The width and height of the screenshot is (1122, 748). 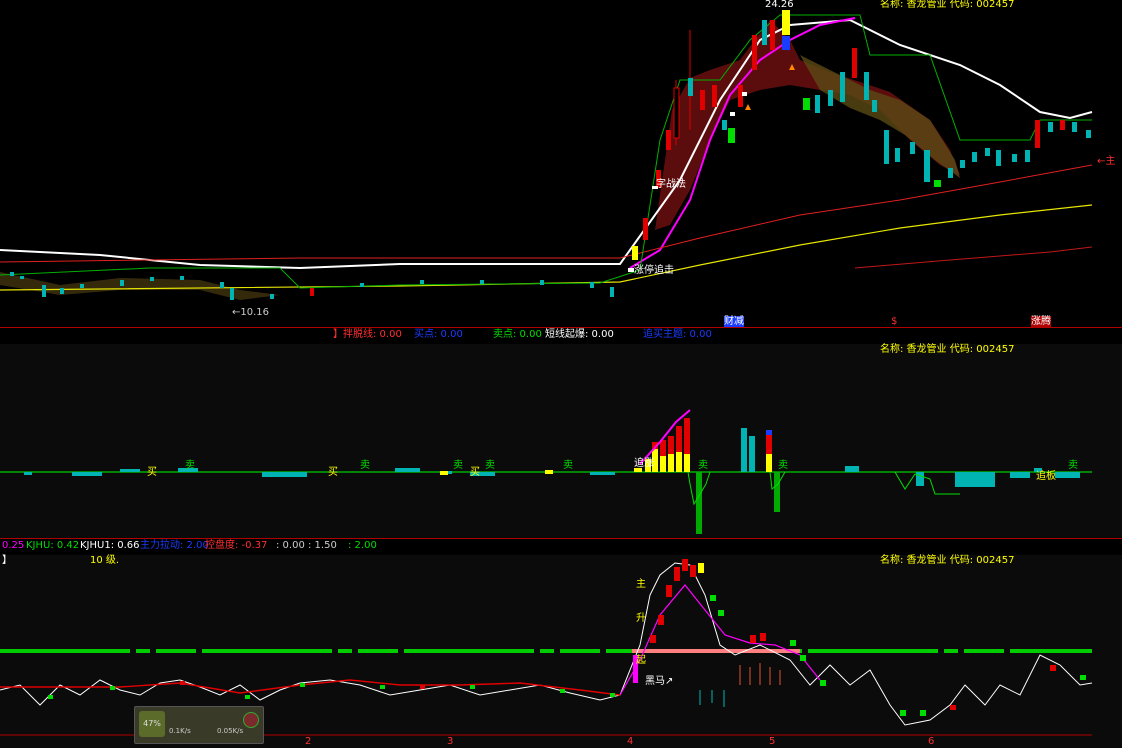 What do you see at coordinates (1046, 476) in the screenshot?
I see `zhuiji2-label: 追板` at bounding box center [1046, 476].